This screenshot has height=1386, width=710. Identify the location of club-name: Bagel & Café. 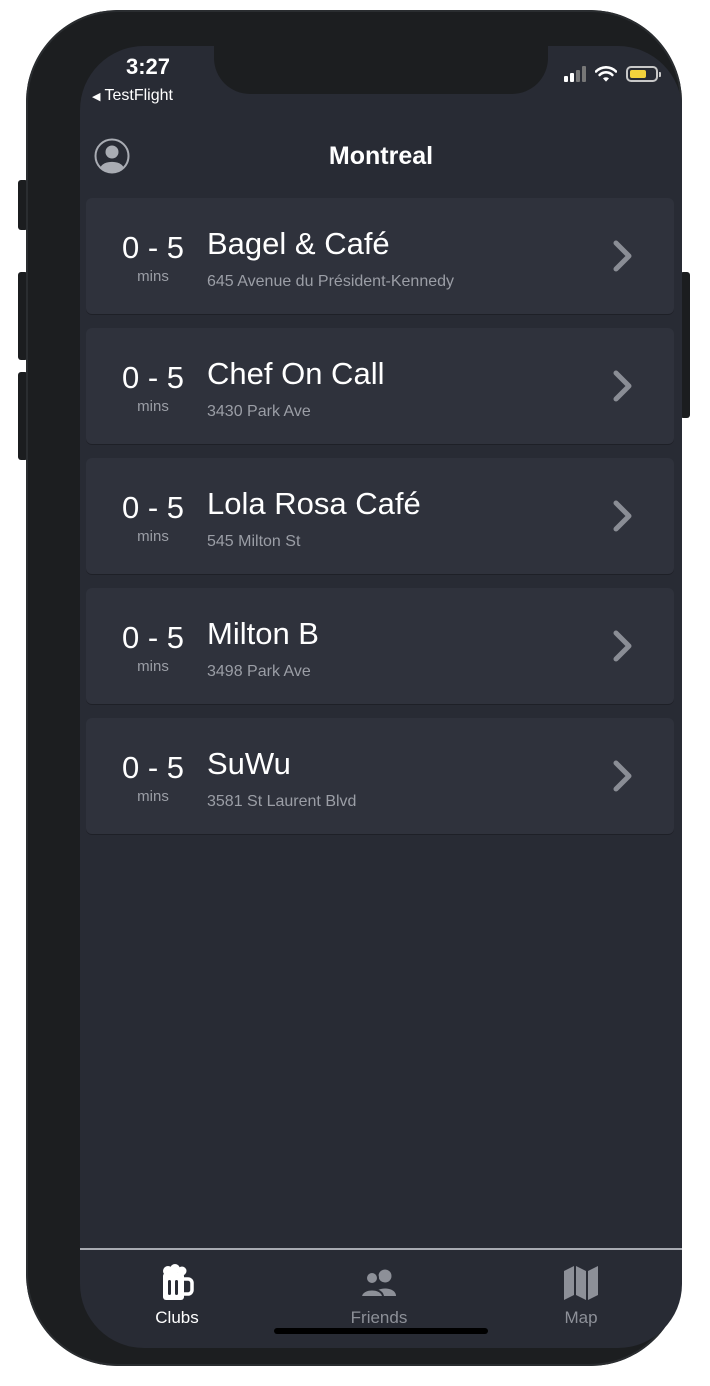
(298, 243).